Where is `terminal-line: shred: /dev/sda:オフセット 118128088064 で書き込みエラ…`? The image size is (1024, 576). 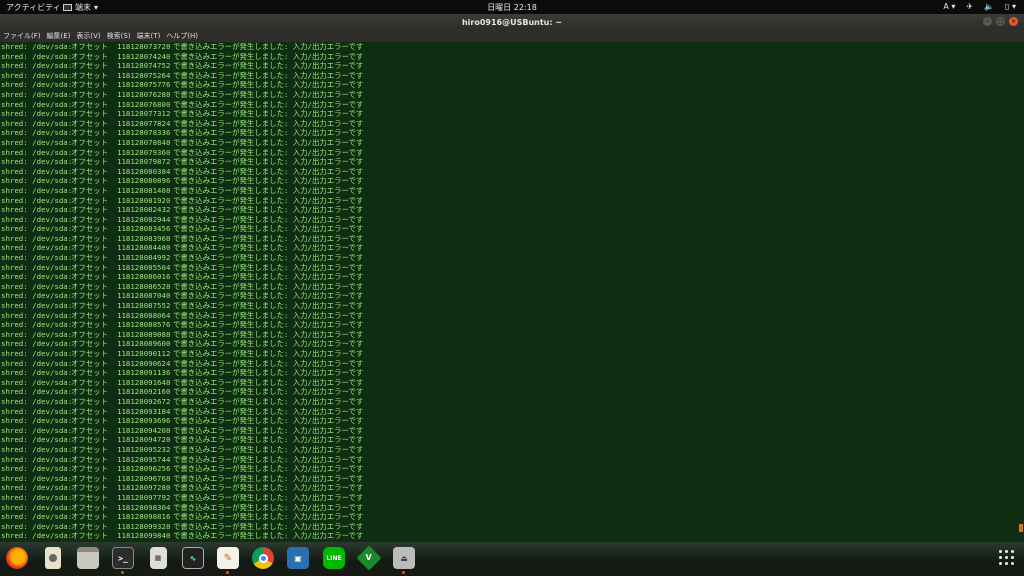 terminal-line: shred: /dev/sda:オフセット 118128088064 で書き込みエラ… is located at coordinates (182, 315).